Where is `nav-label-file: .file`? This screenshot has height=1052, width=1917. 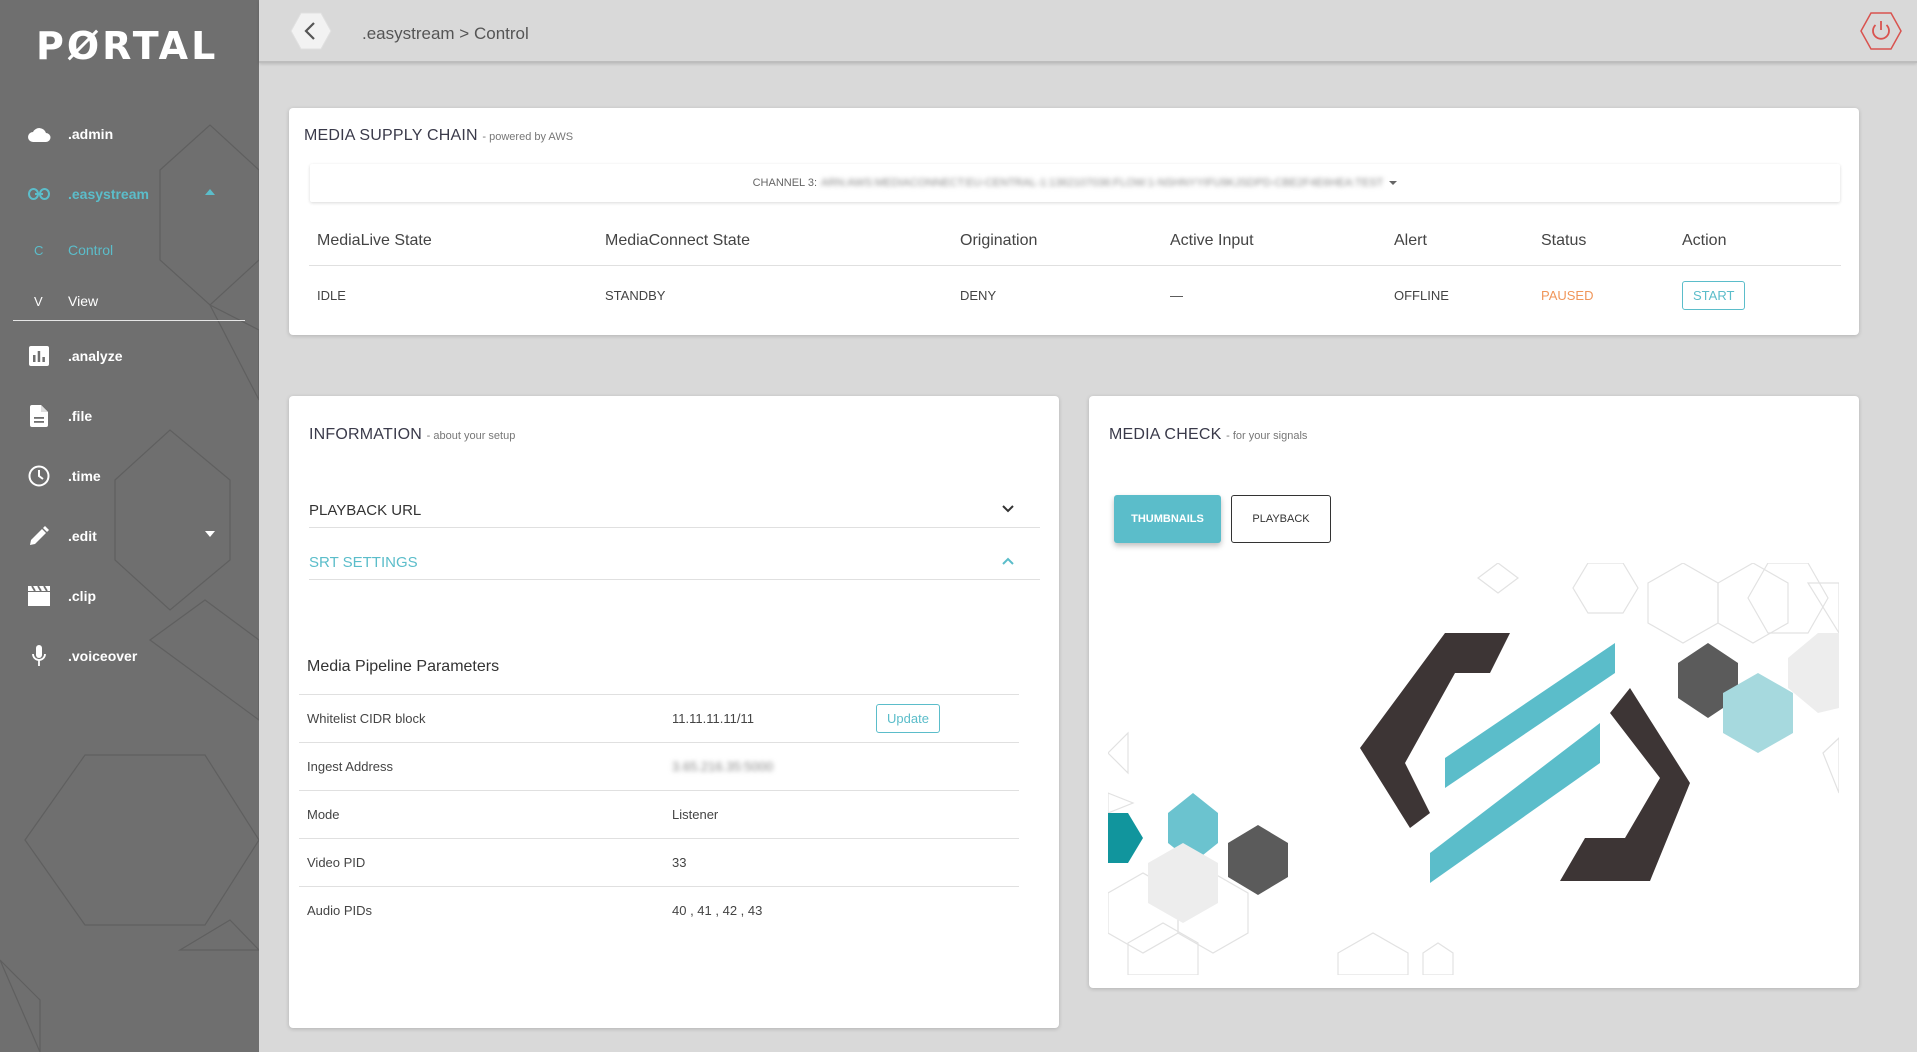 nav-label-file: .file is located at coordinates (80, 416).